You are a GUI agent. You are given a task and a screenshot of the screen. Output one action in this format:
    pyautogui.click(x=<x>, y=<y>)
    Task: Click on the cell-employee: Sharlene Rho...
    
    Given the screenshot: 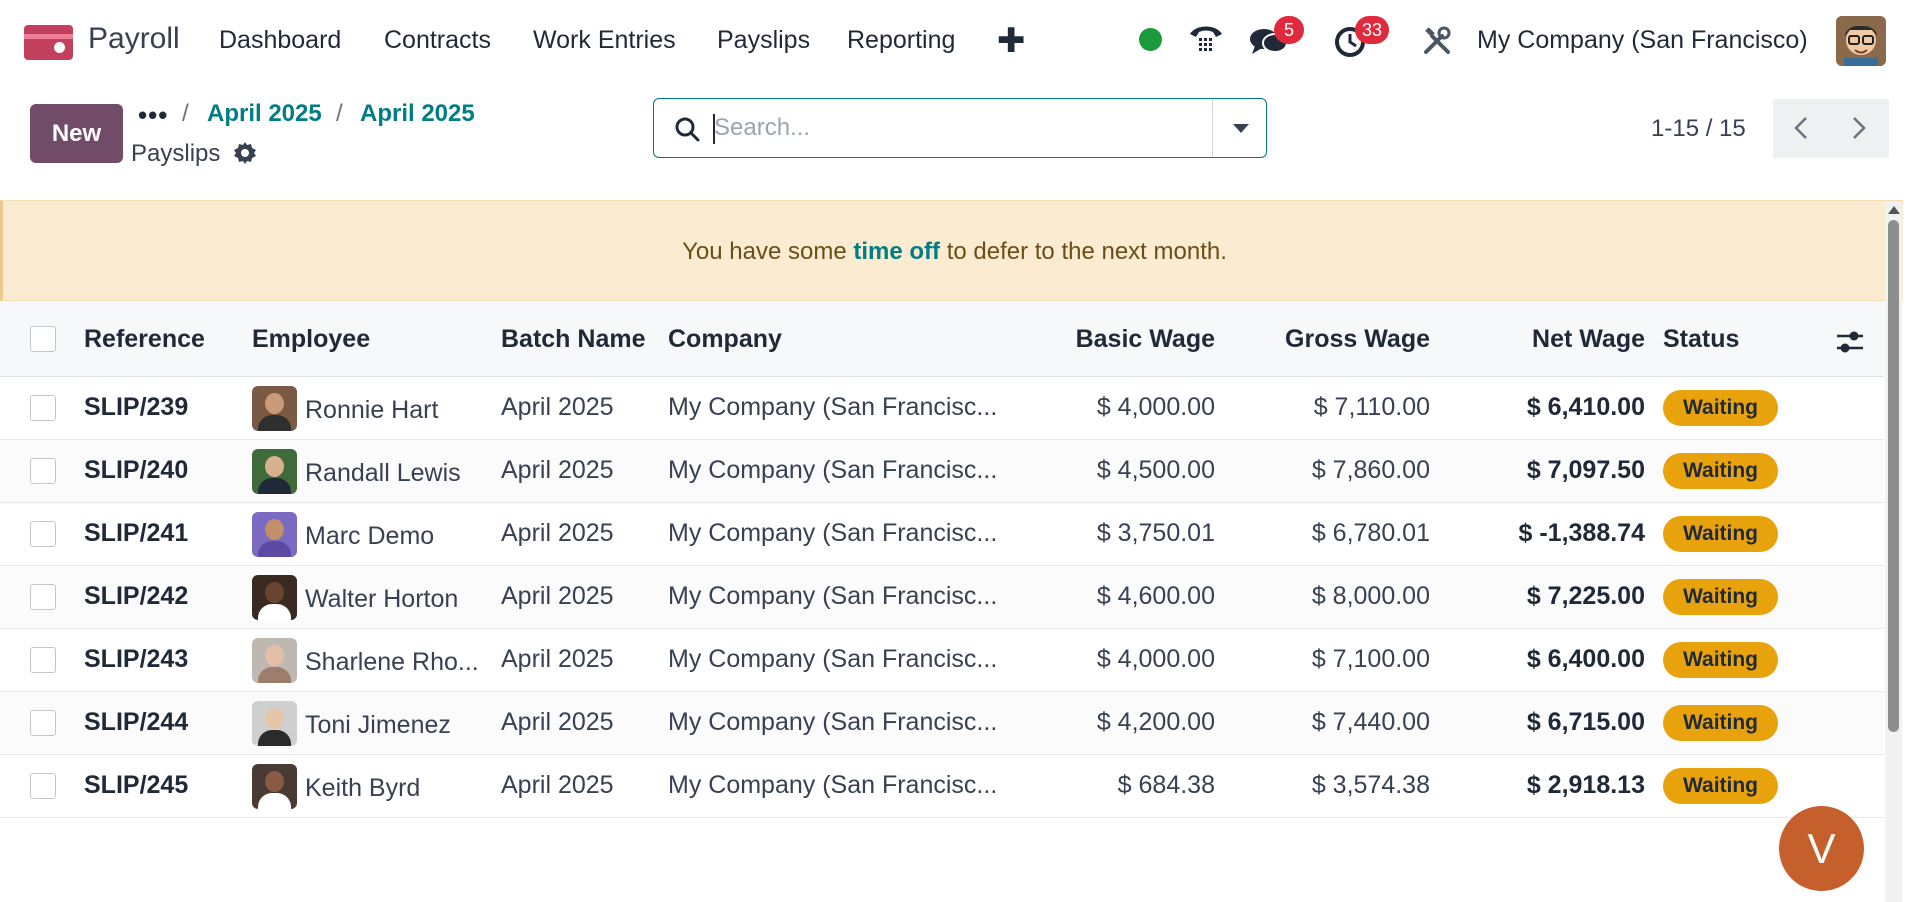 What is the action you would take?
    pyautogui.click(x=391, y=662)
    